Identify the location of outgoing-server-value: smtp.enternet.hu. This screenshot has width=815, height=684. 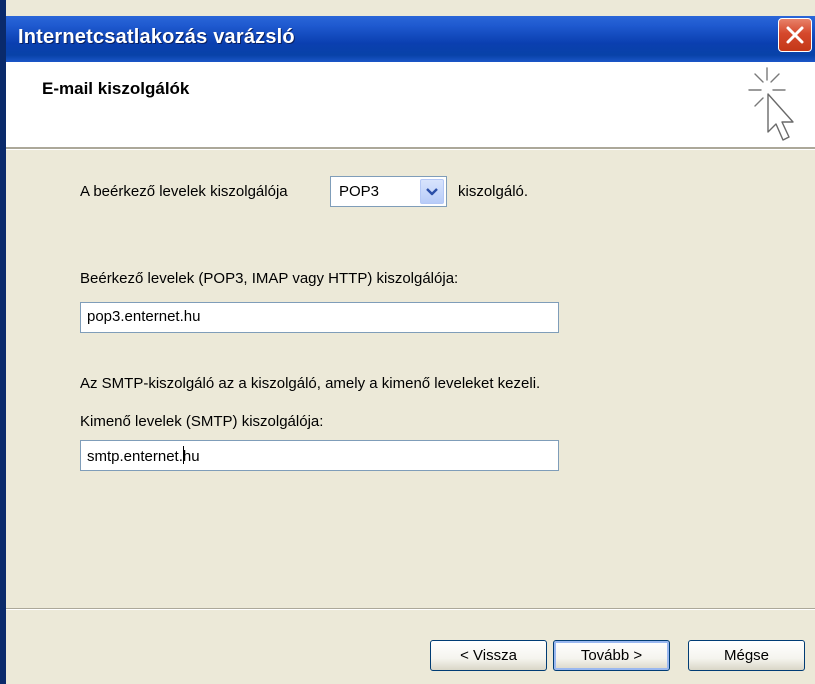
(143, 455).